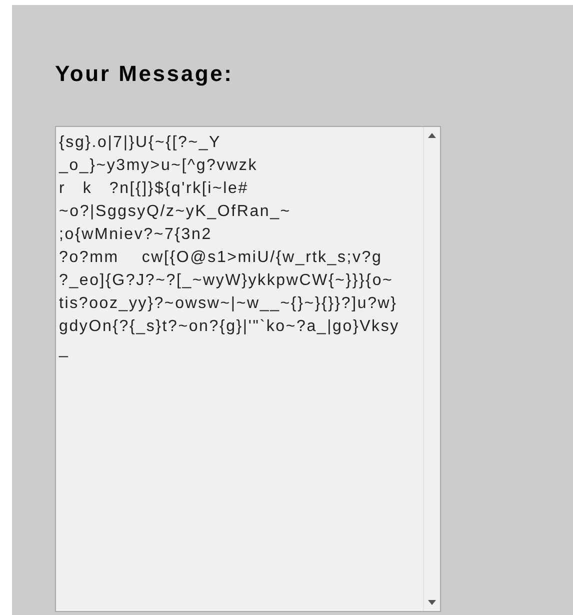 The image size is (573, 615). I want to click on scroll-down-icon, so click(432, 602).